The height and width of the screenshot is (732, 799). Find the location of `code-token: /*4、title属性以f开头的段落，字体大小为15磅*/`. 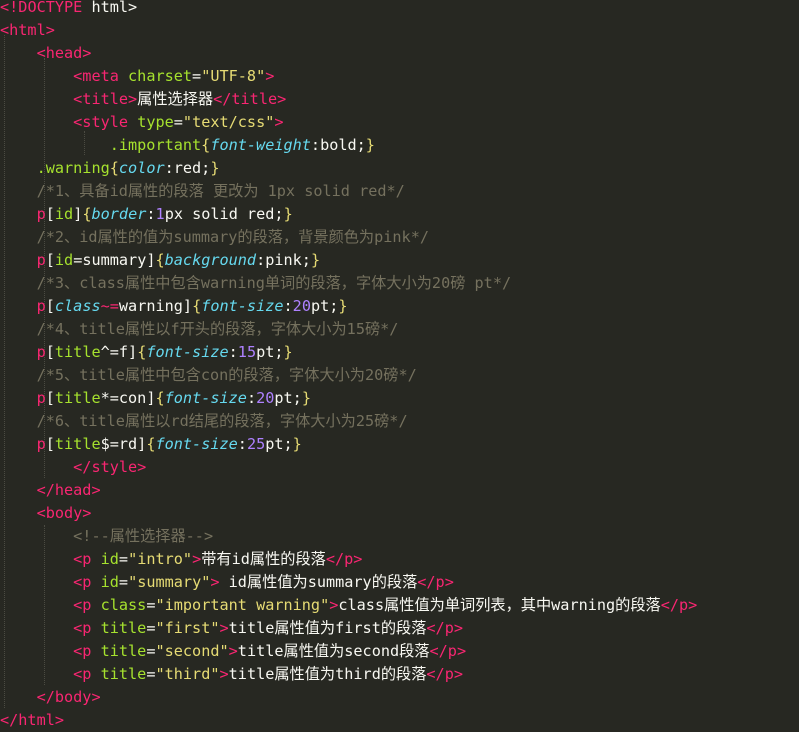

code-token: /*4、title属性以f开头的段落，字体大小为15磅*/ is located at coordinates (217, 329).